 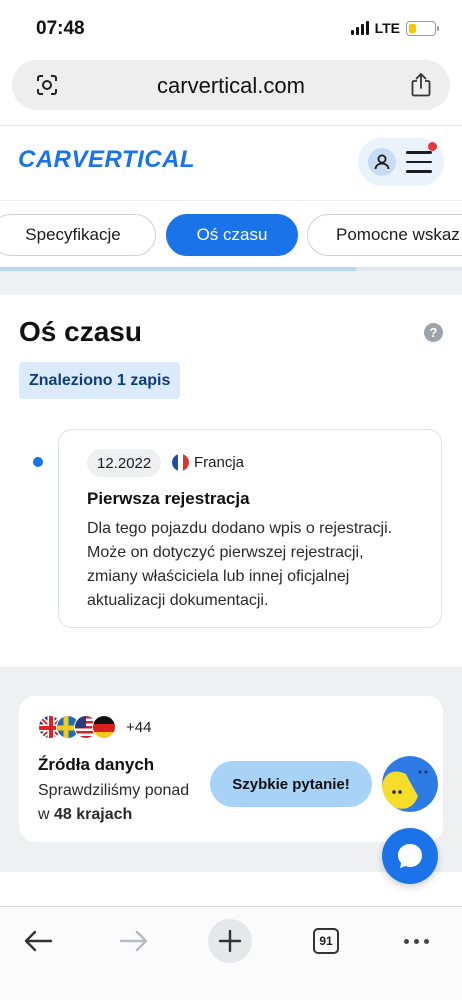 I want to click on records-found-badge: Znaleziono 1 zapis, so click(x=100, y=380).